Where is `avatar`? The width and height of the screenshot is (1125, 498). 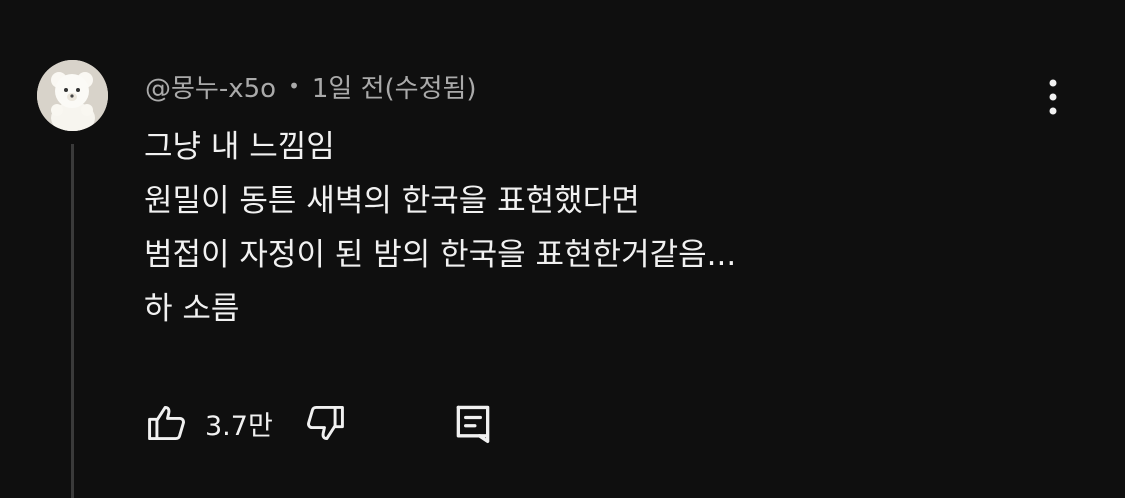
avatar is located at coordinates (72, 95).